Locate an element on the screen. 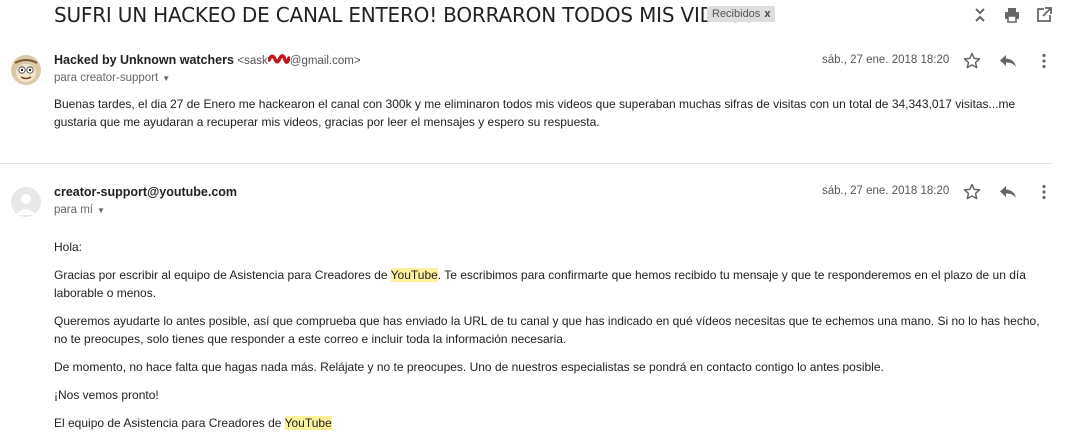 This screenshot has height=442, width=1066. recipient-details-toggle: para mí ▼ is located at coordinates (79, 210).